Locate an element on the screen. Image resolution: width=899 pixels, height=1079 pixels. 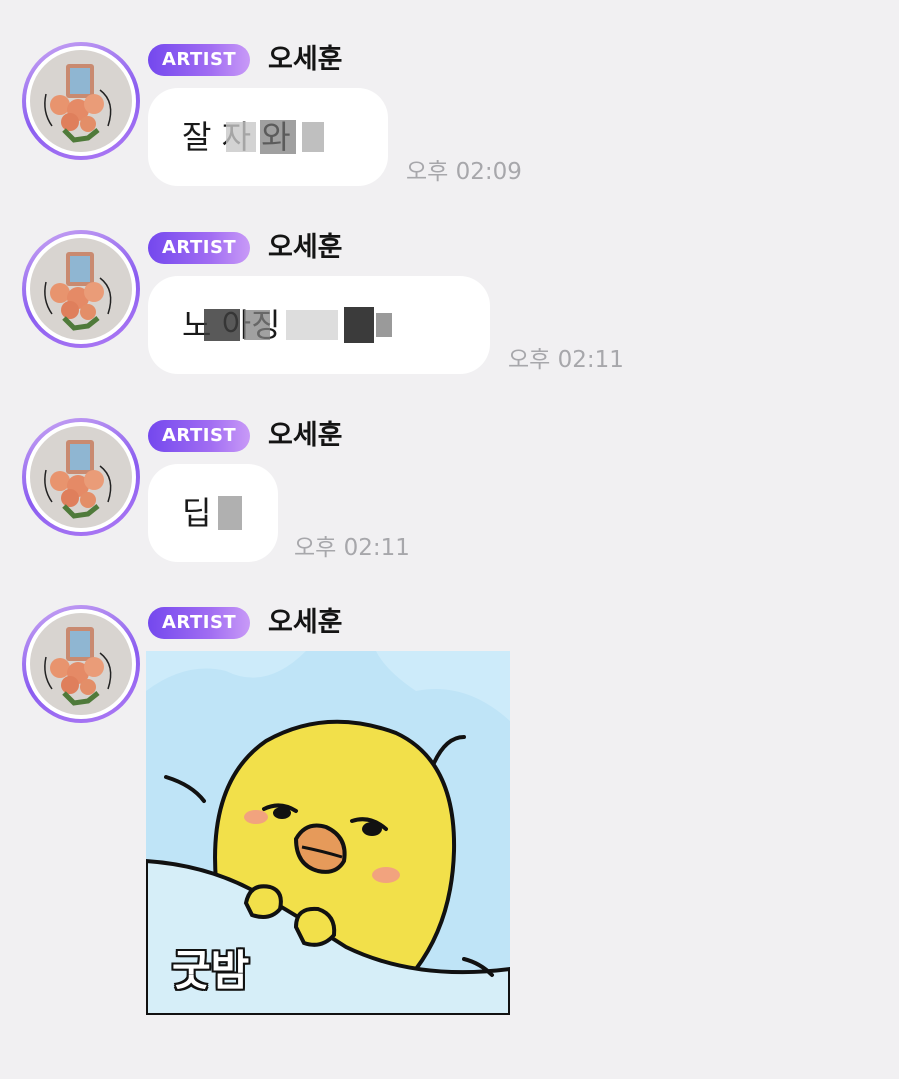
message-timestamp: 오후 02:09 is located at coordinates (464, 172).